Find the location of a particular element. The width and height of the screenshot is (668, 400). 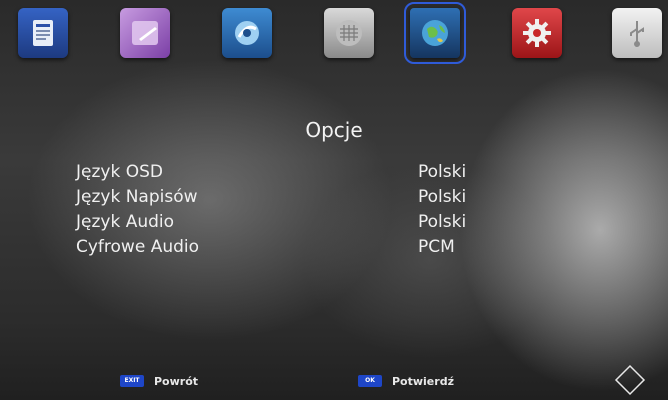

setting-row-digital-audio: Cyfrowe Audio PCM is located at coordinates (336, 250).